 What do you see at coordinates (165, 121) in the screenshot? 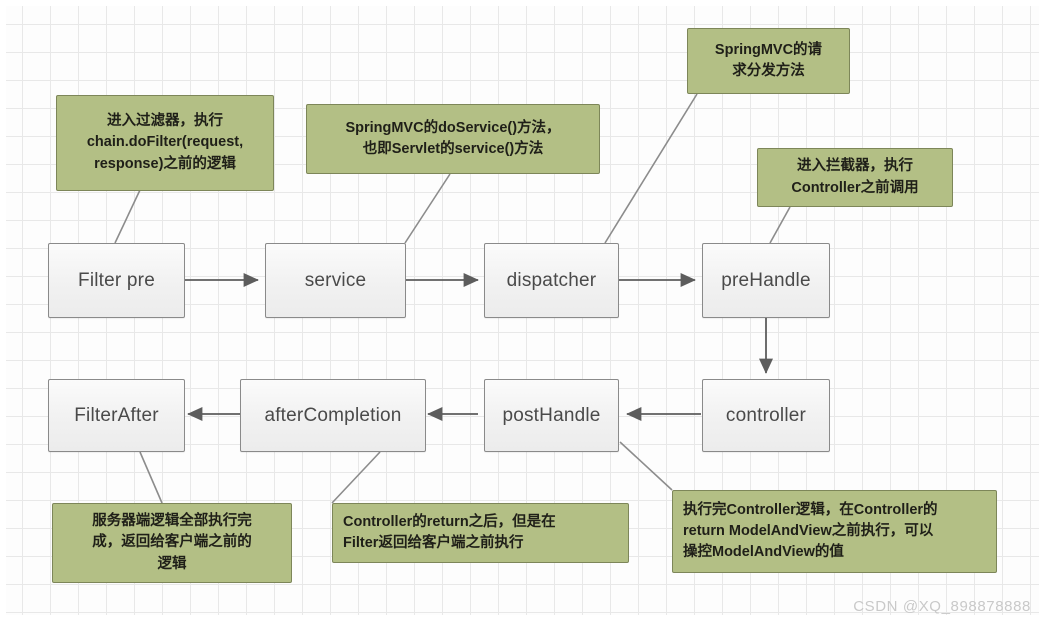
I see `note-line: 进入过滤器，执行` at bounding box center [165, 121].